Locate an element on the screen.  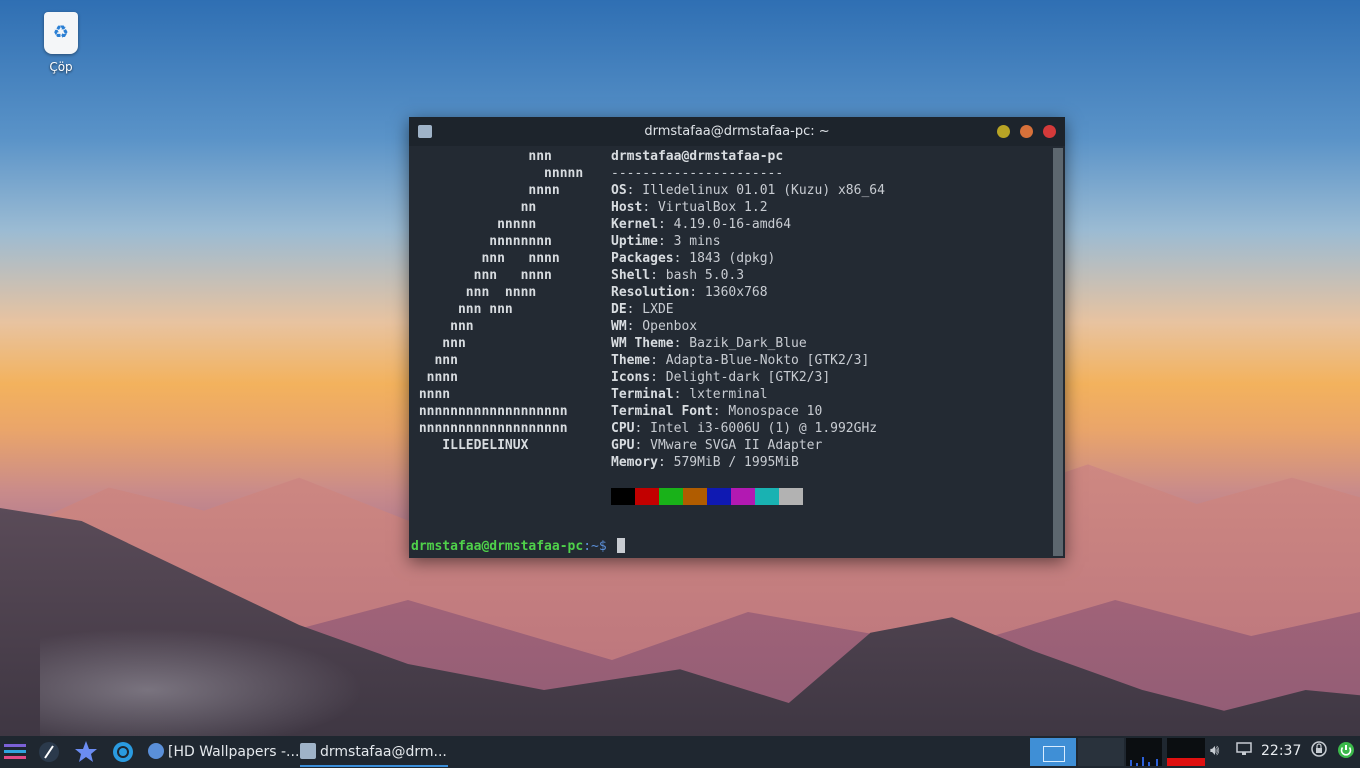
info-key: Resolution is located at coordinates (650, 292).